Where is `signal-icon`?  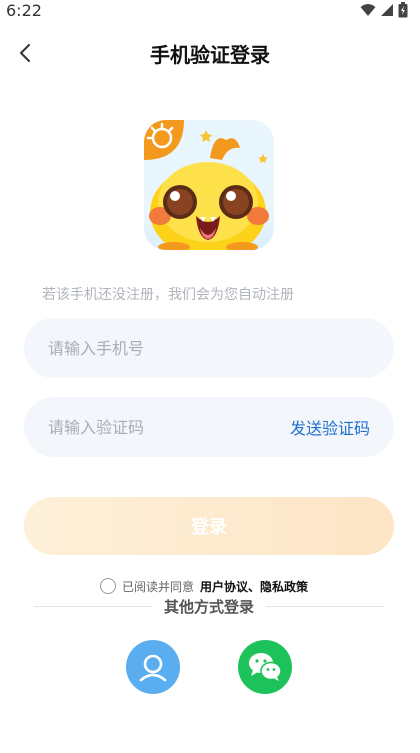
signal-icon is located at coordinates (387, 10).